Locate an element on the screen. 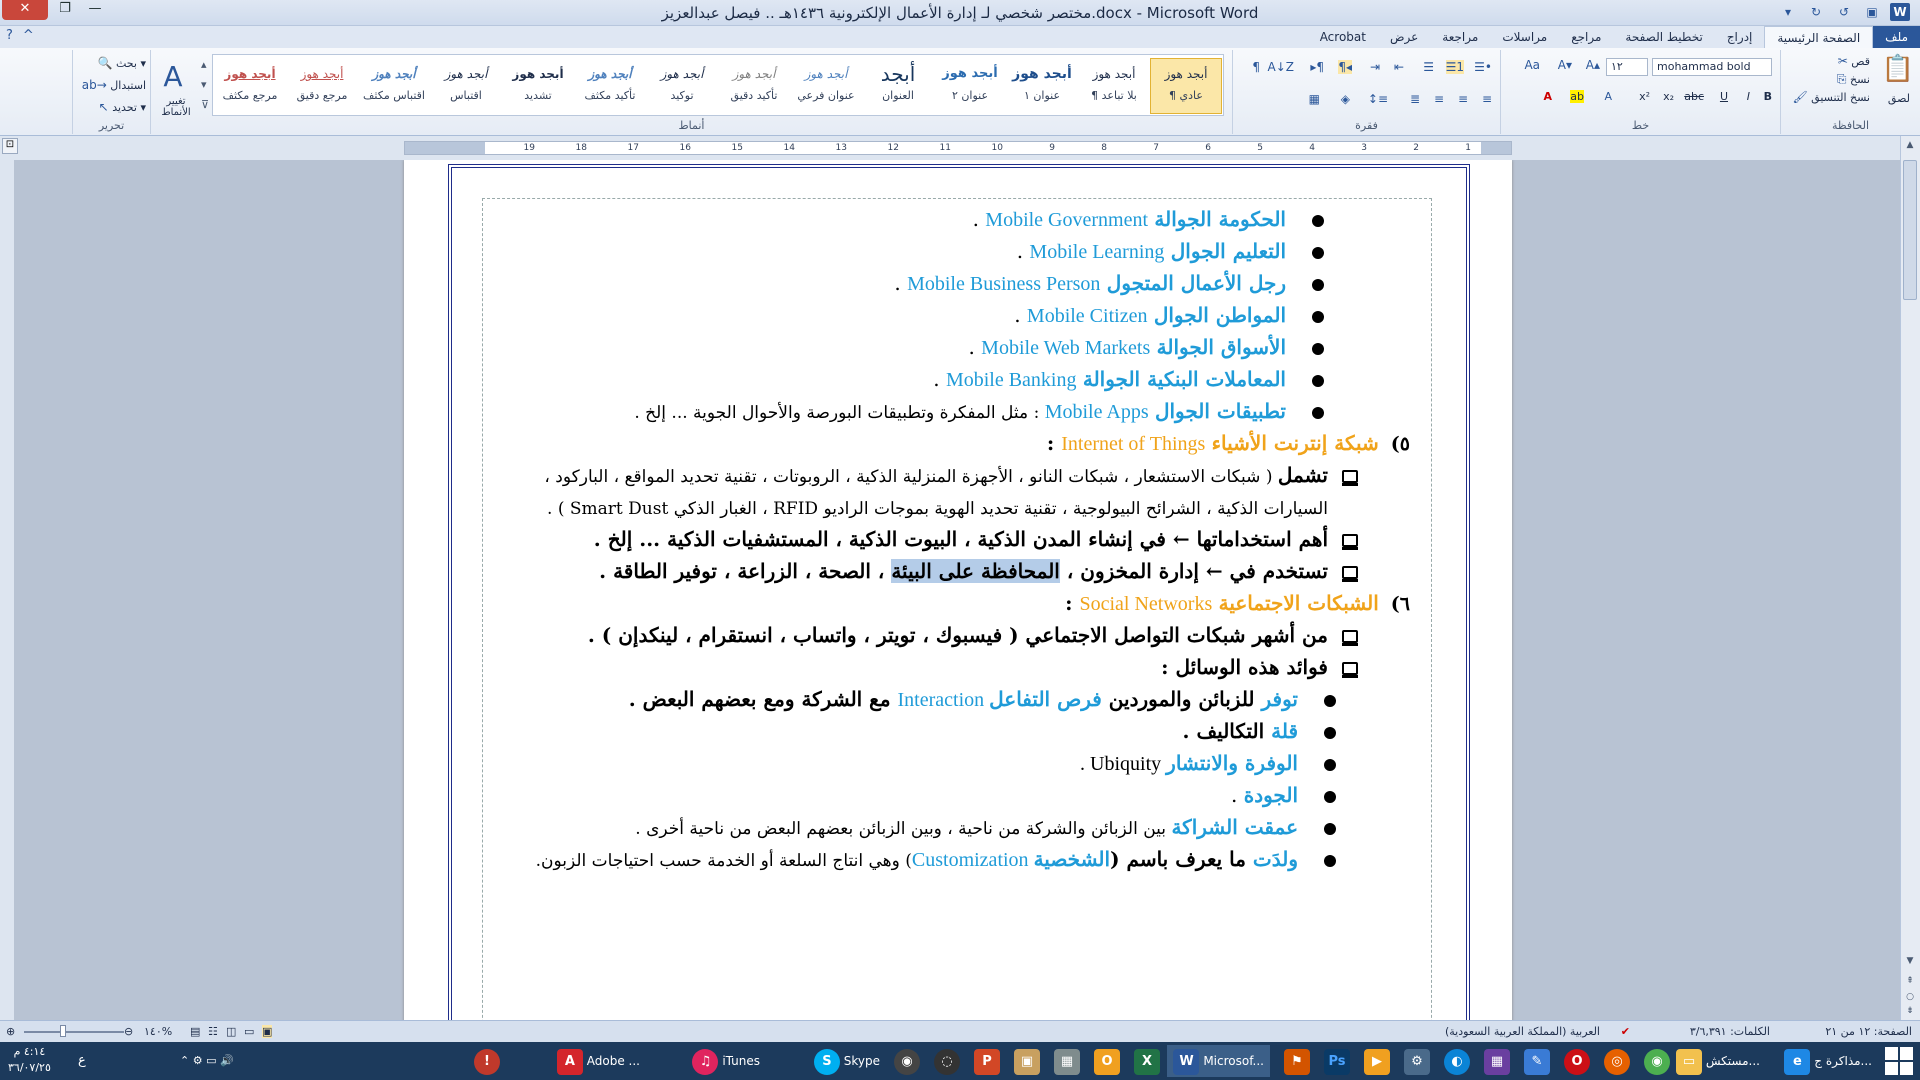 The image size is (1920, 1080). shading-icon: ◈ is located at coordinates (1345, 99).